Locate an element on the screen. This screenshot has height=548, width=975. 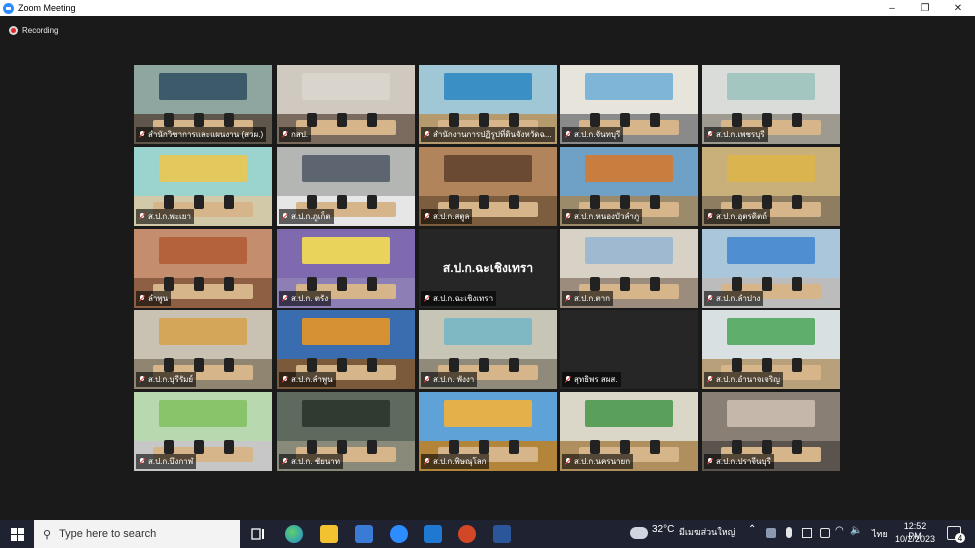
participant-tile: ส.ป.ก.ลำปาง is located at coordinates (771, 268).